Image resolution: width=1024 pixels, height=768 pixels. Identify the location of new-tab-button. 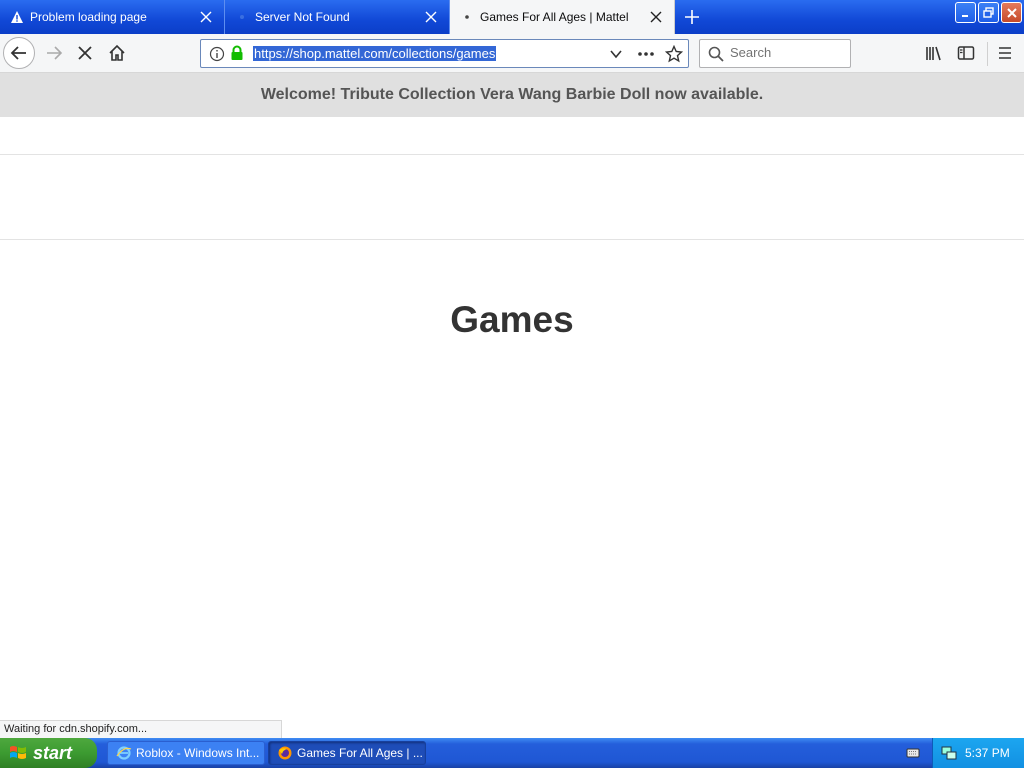
(692, 17).